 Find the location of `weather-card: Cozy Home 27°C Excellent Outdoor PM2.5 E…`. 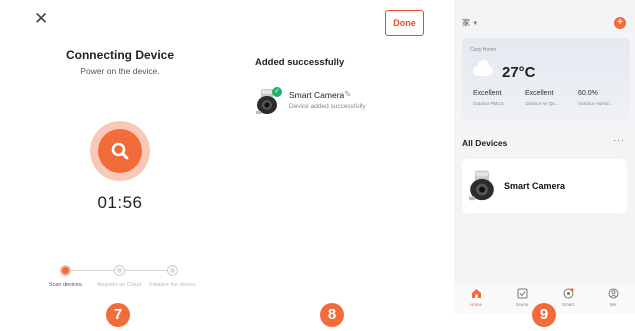

weather-card: Cozy Home 27°C Excellent Outdoor PM2.5 E… is located at coordinates (546, 79).